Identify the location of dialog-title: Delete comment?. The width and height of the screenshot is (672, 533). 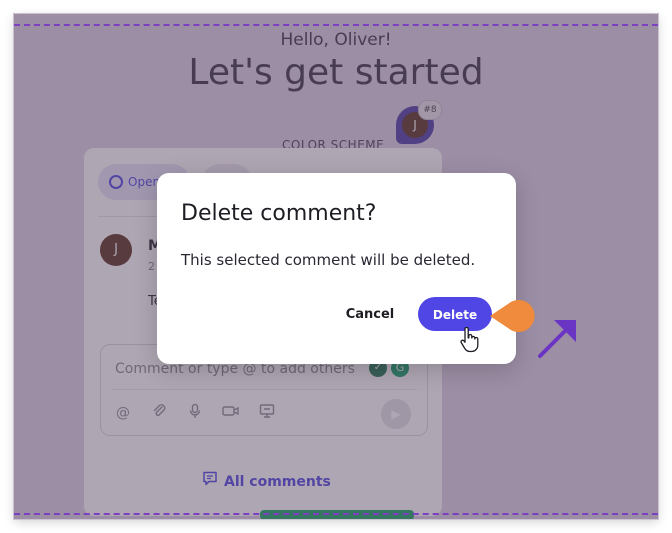
(279, 213).